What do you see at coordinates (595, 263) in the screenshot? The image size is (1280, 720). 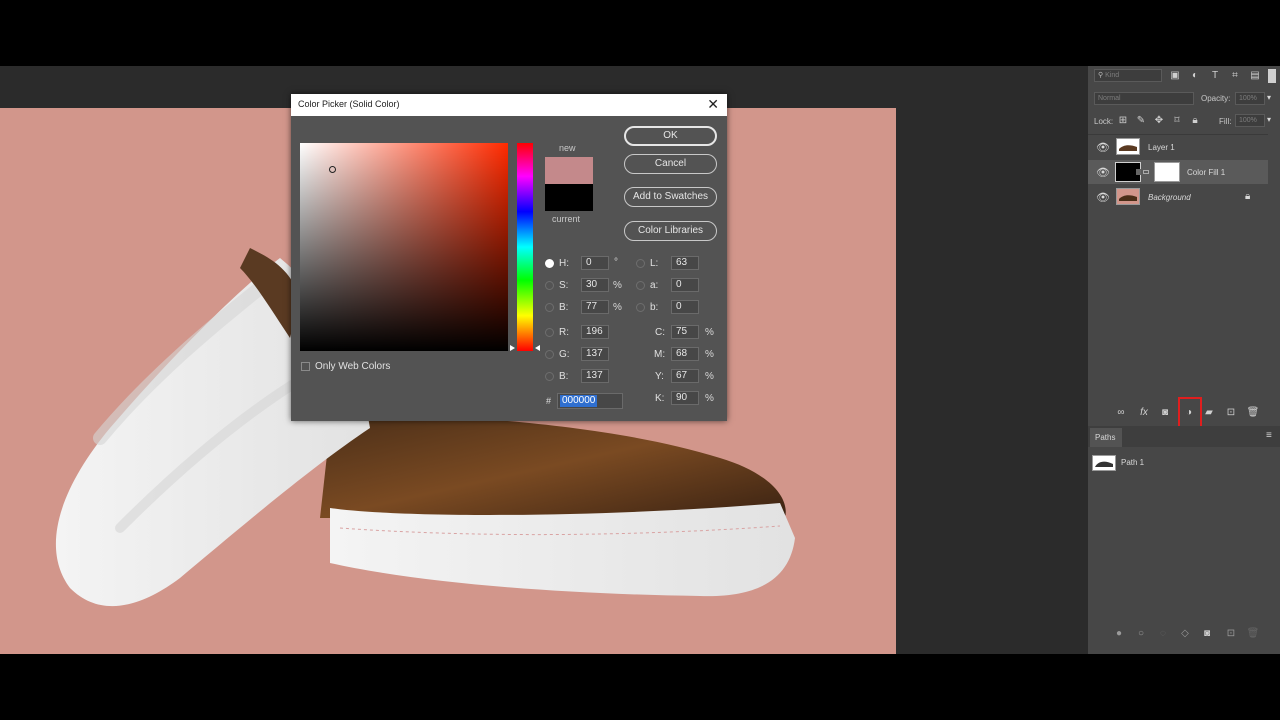 I see `hue-field: 0` at bounding box center [595, 263].